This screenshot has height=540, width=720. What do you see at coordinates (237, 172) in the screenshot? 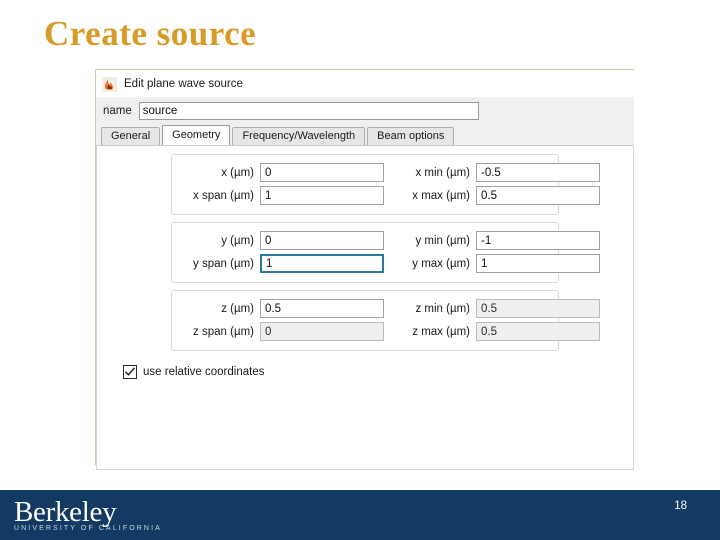
I see `x-label: x (µm)` at bounding box center [237, 172].